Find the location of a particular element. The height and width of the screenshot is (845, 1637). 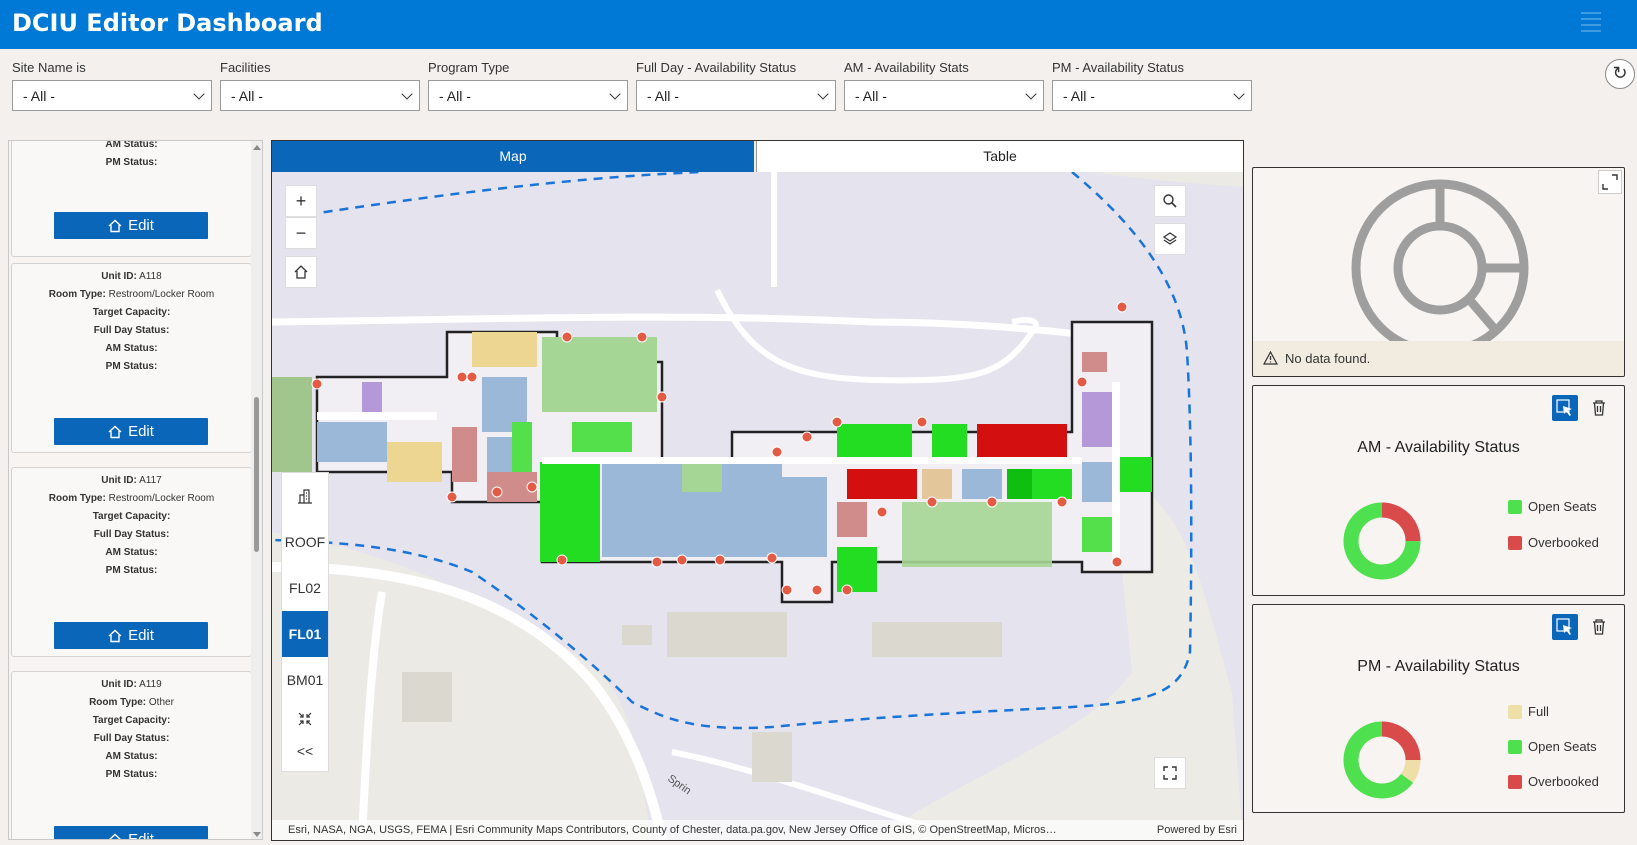

list-scrollbar is located at coordinates (256, 490).